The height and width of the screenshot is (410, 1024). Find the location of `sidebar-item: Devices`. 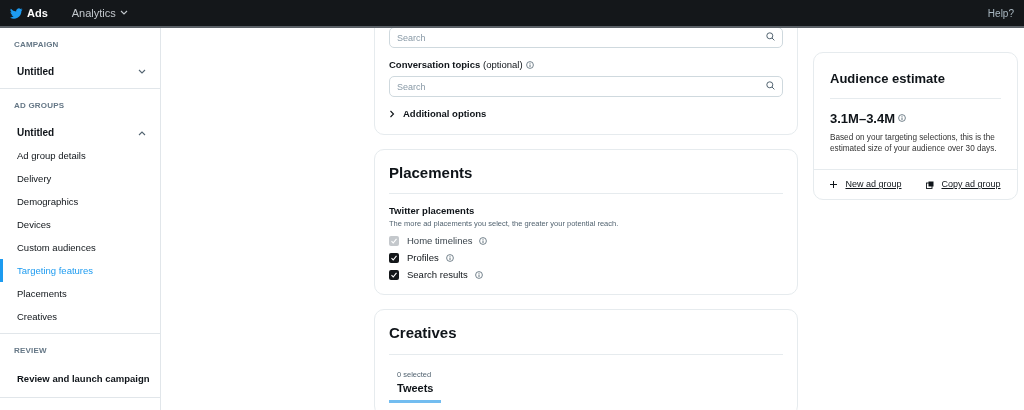

sidebar-item: Devices is located at coordinates (80, 224).